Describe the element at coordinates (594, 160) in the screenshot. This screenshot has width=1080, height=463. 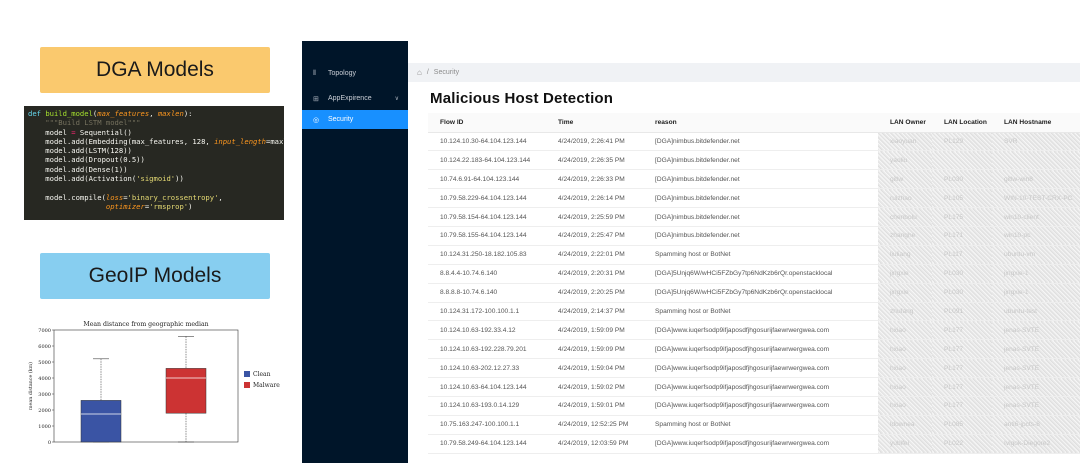
I see `table-cell: 4/24/2019, 2:26:35 PM` at that location.